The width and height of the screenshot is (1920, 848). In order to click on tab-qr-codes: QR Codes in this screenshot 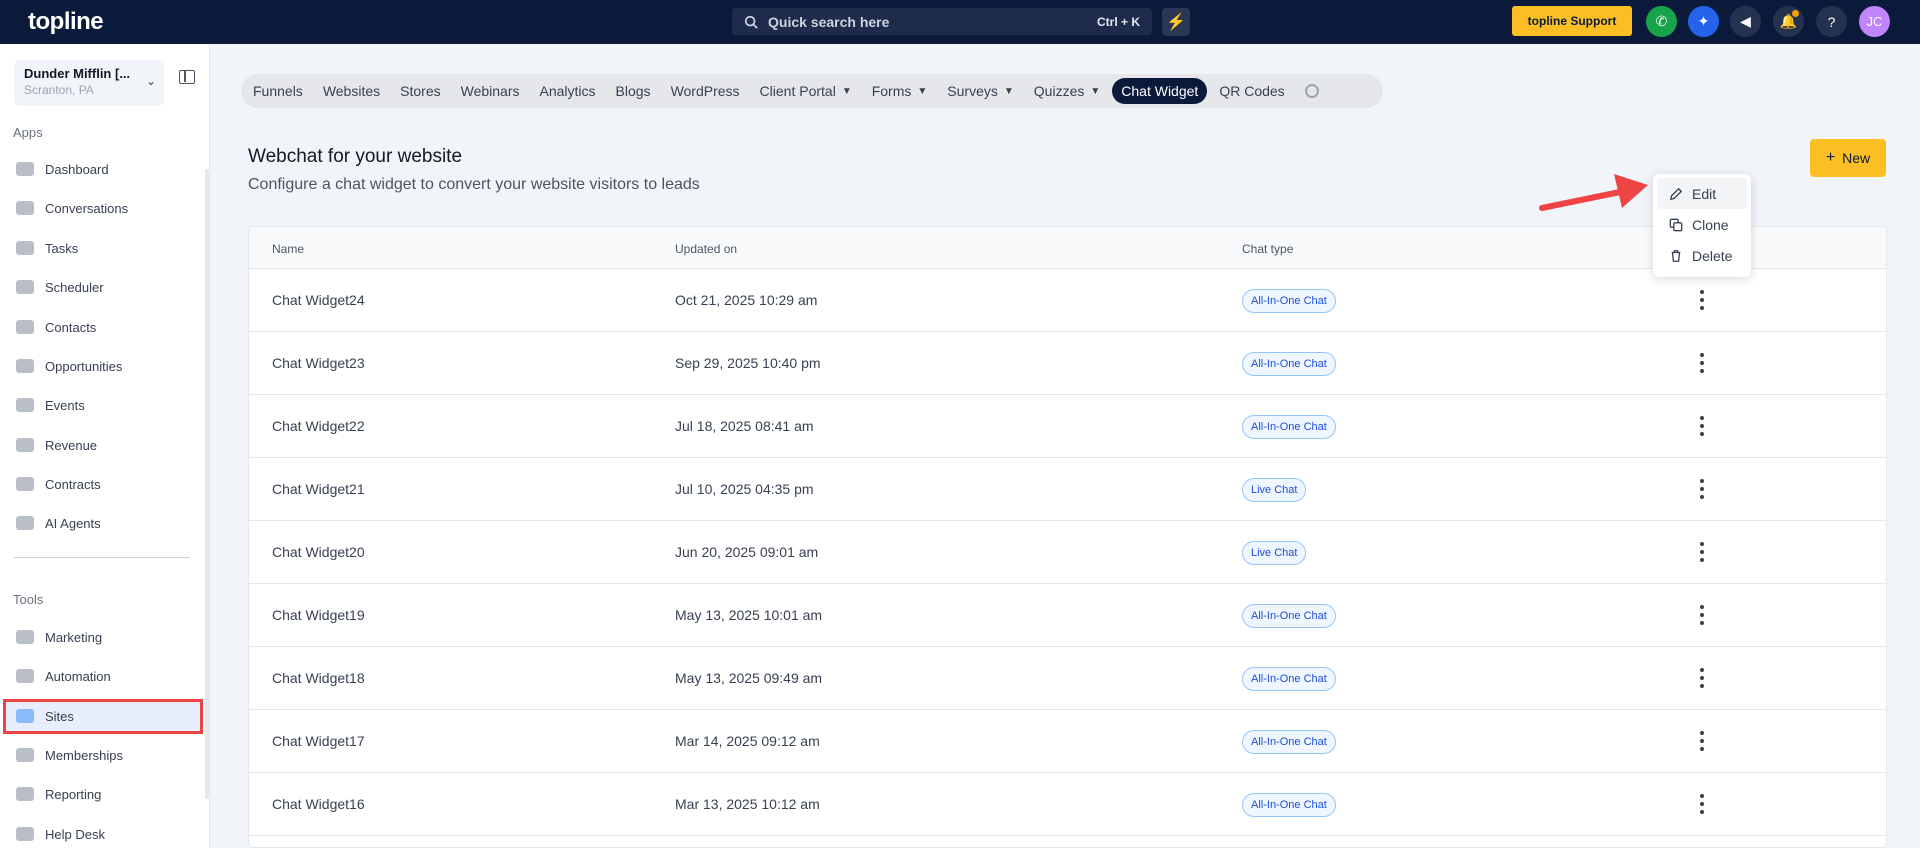, I will do `click(1251, 91)`.